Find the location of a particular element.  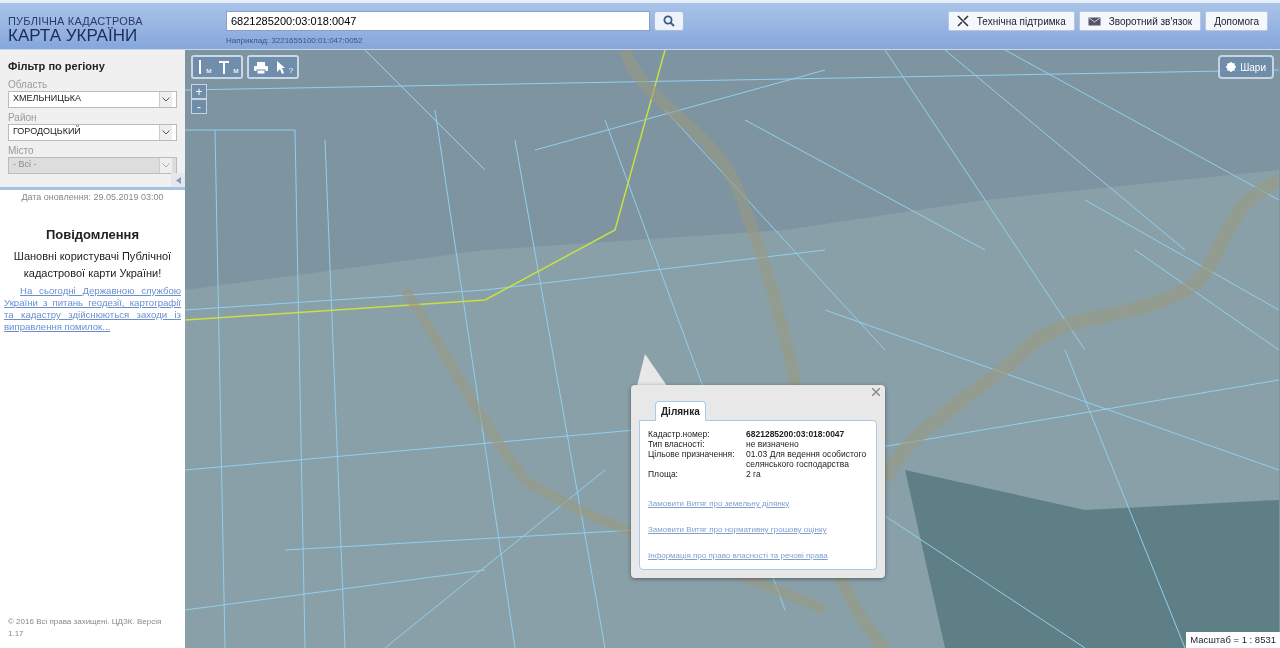

pointer-icon is located at coordinates (280, 67).